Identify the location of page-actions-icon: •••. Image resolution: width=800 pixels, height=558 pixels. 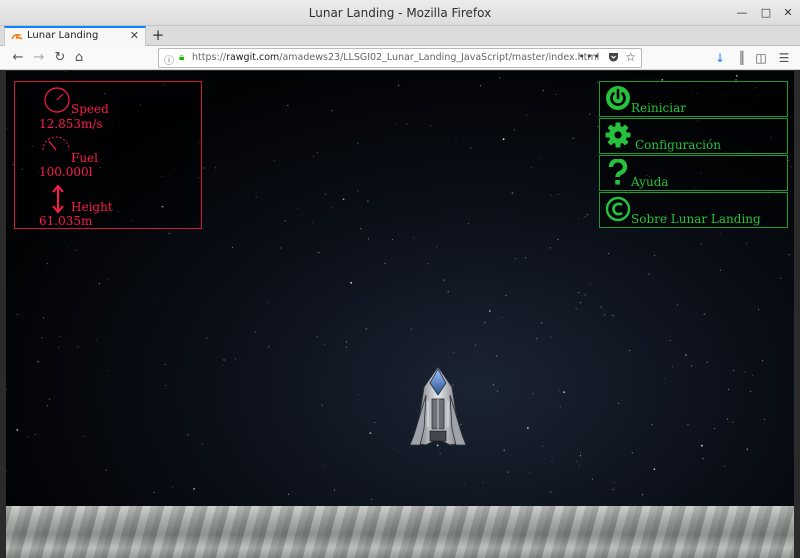
(590, 56).